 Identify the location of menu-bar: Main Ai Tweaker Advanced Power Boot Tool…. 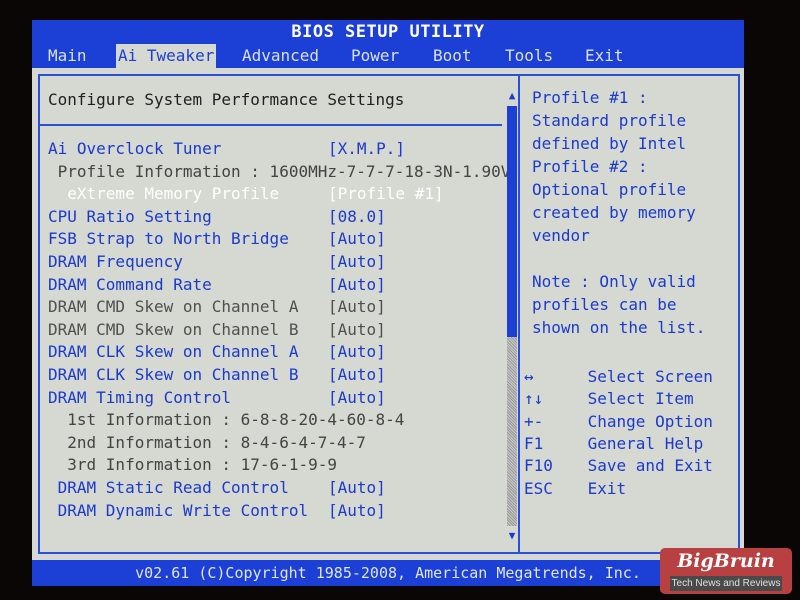
(388, 56).